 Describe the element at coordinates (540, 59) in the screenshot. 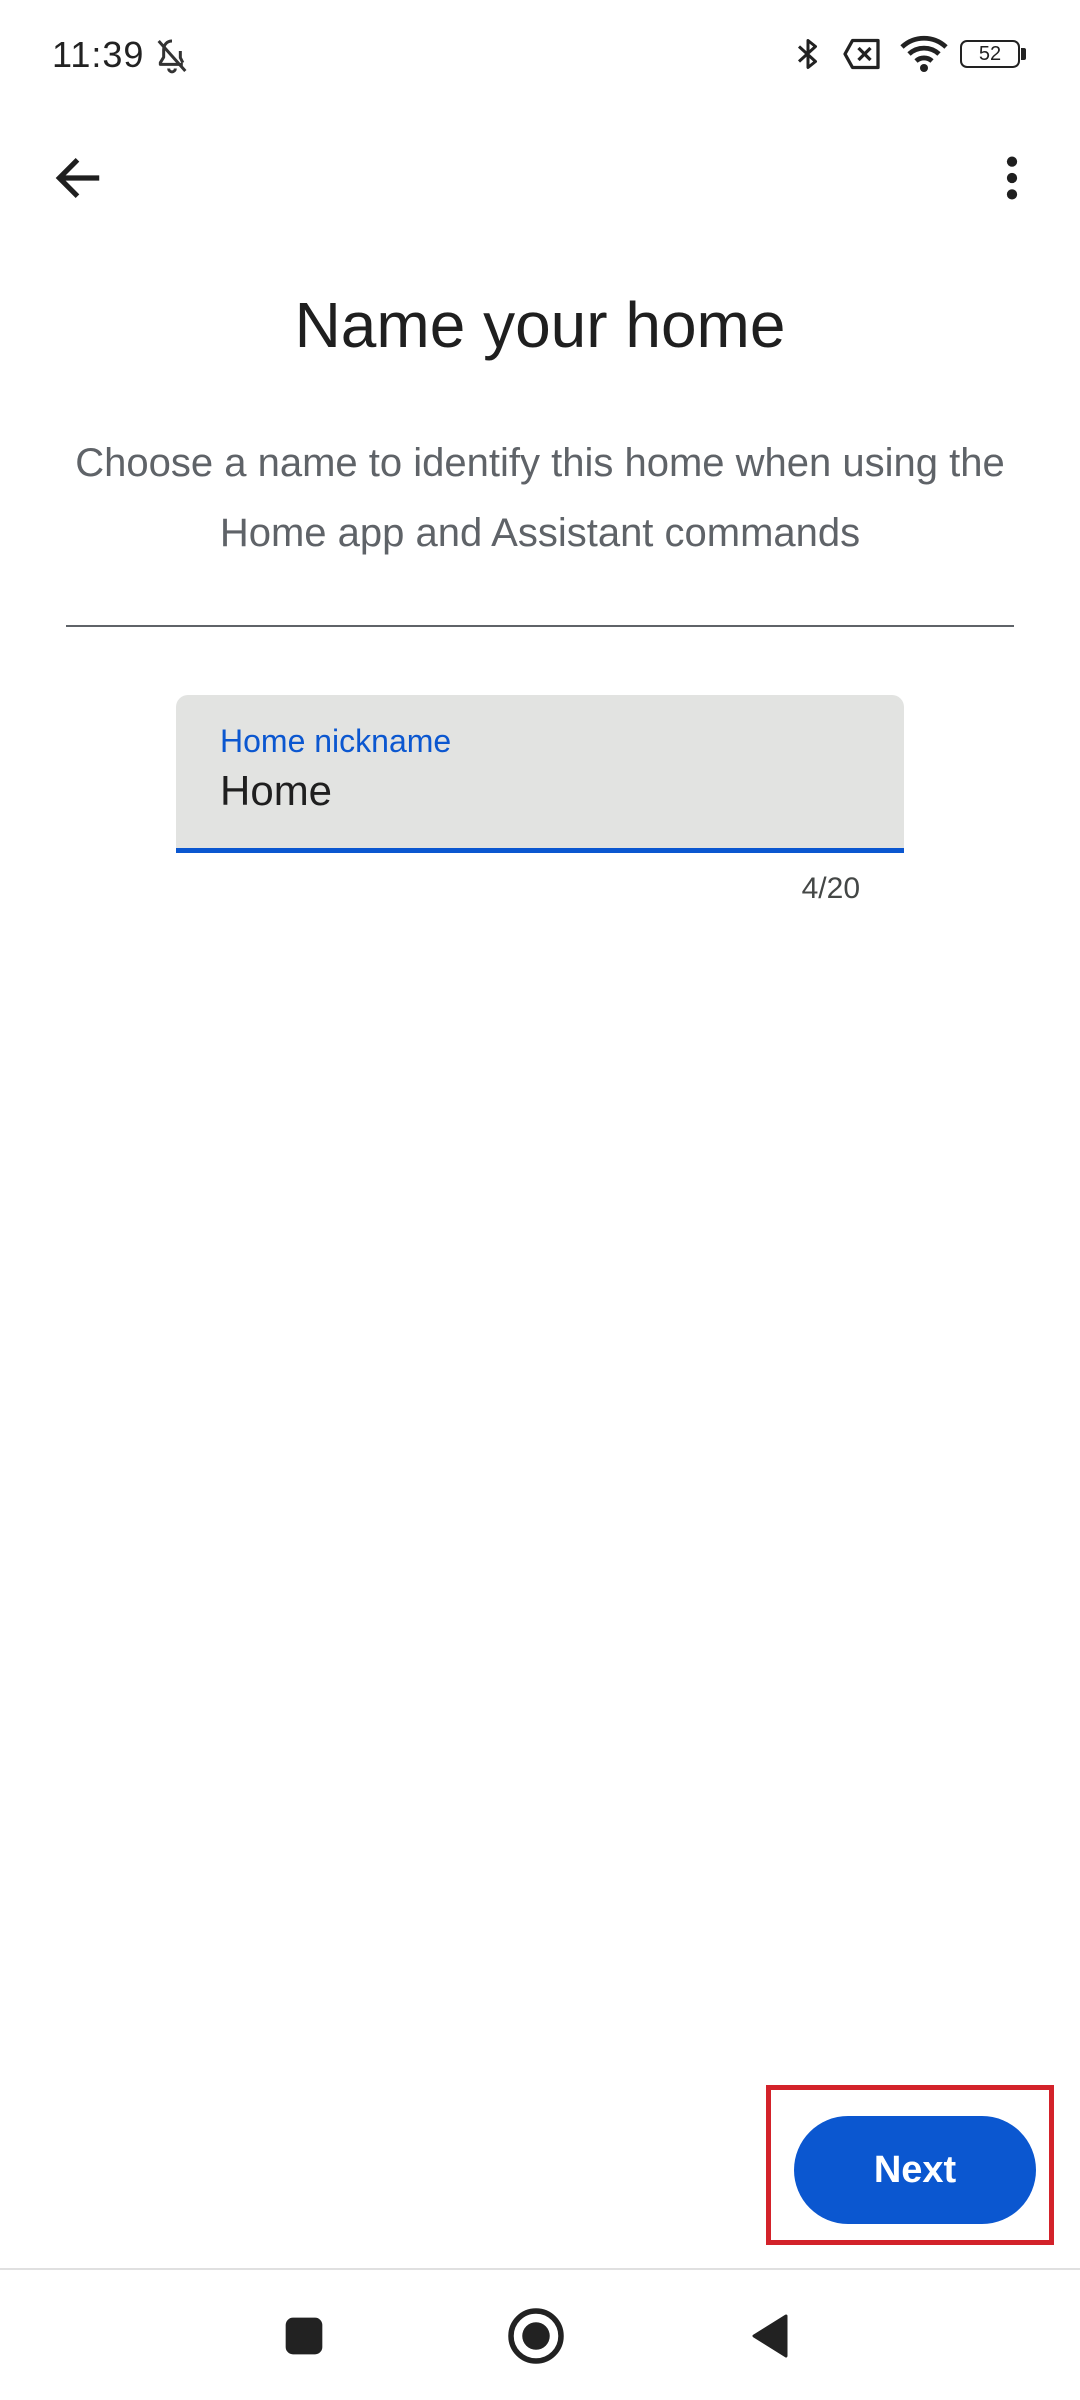

I see `status-bar: 11:39 52` at that location.